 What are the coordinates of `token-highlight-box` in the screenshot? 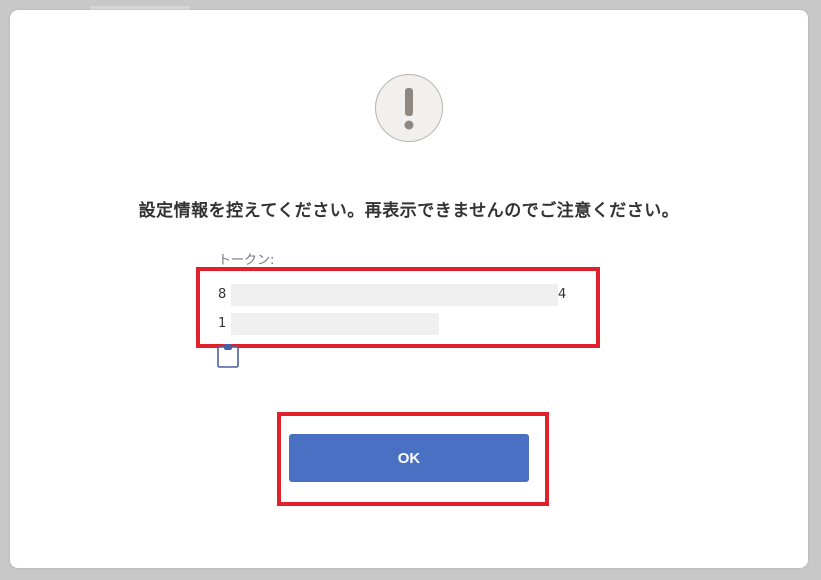 It's located at (398, 307).